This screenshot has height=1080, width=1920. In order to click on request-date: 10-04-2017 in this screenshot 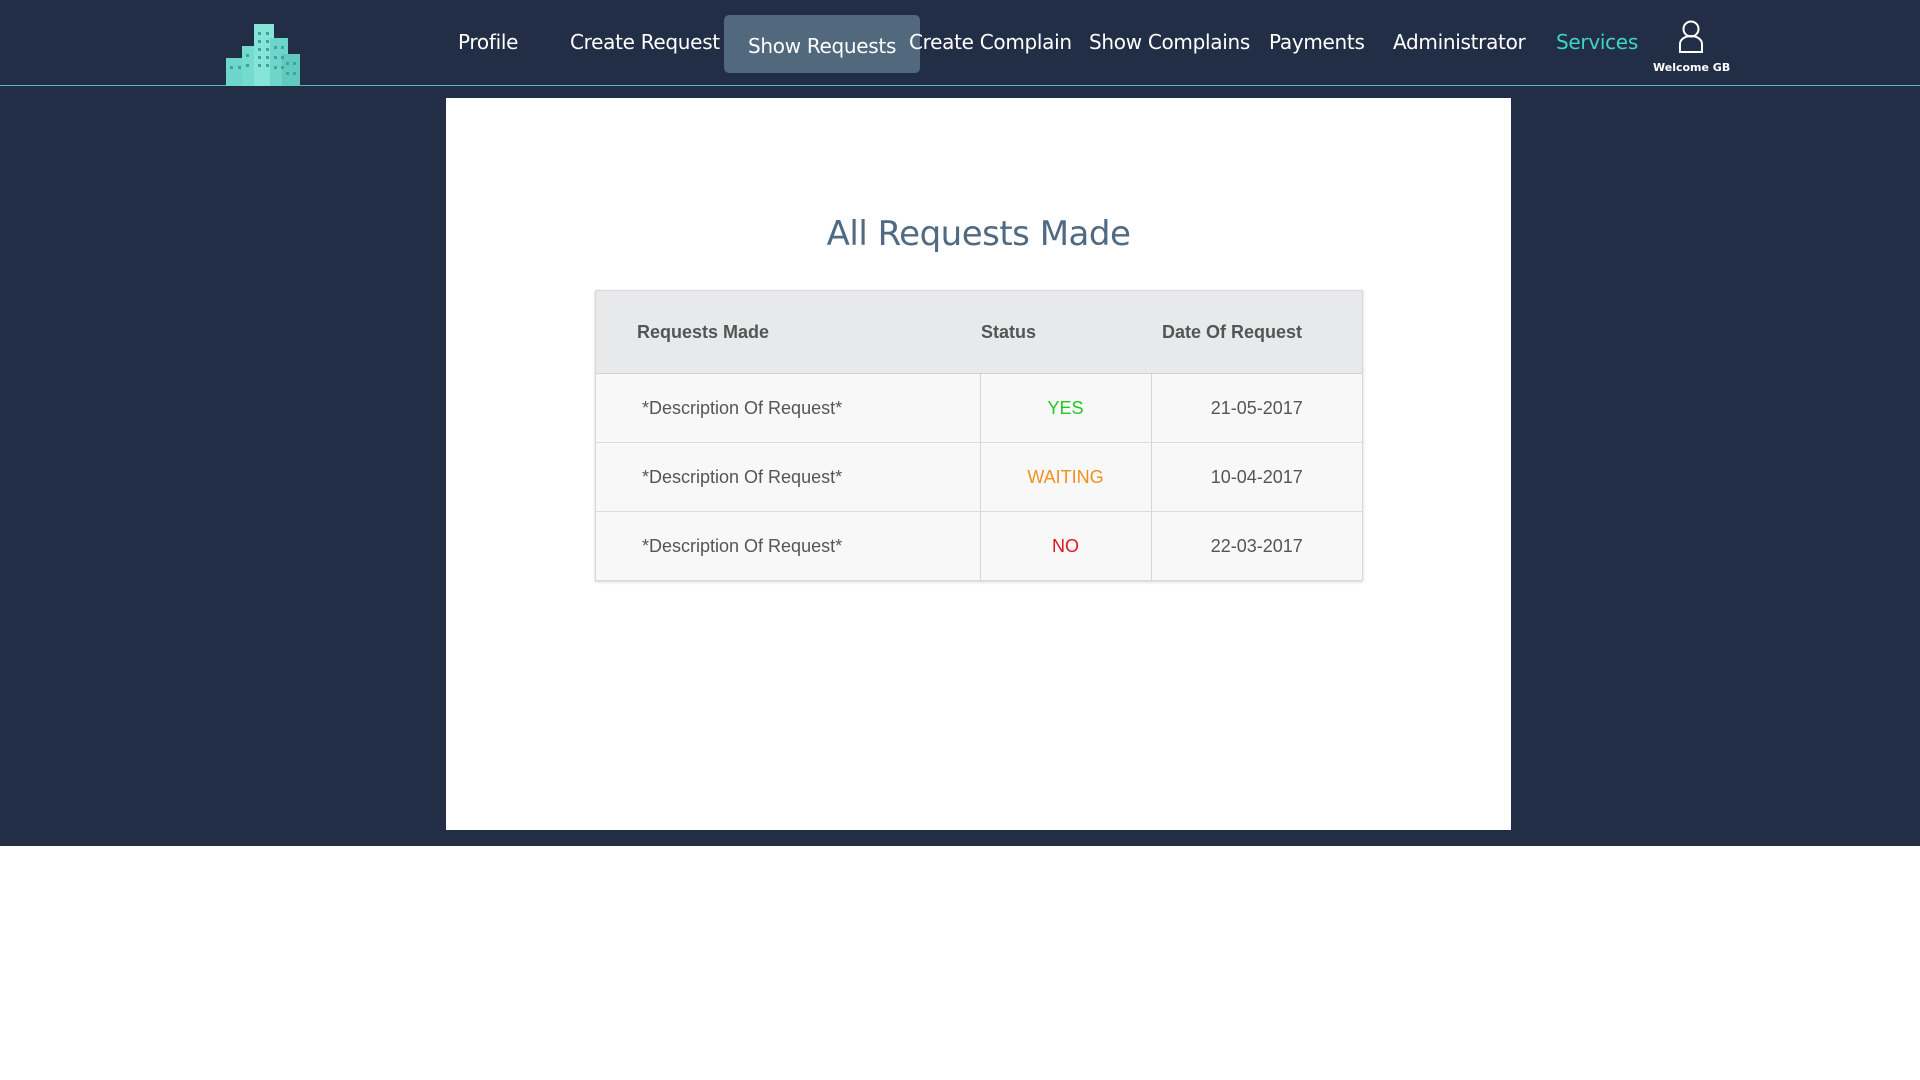, I will do `click(1256, 477)`.